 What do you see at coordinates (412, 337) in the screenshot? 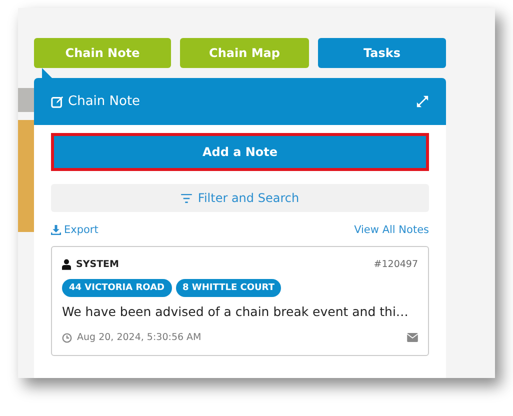
I see `envelope-icon` at bounding box center [412, 337].